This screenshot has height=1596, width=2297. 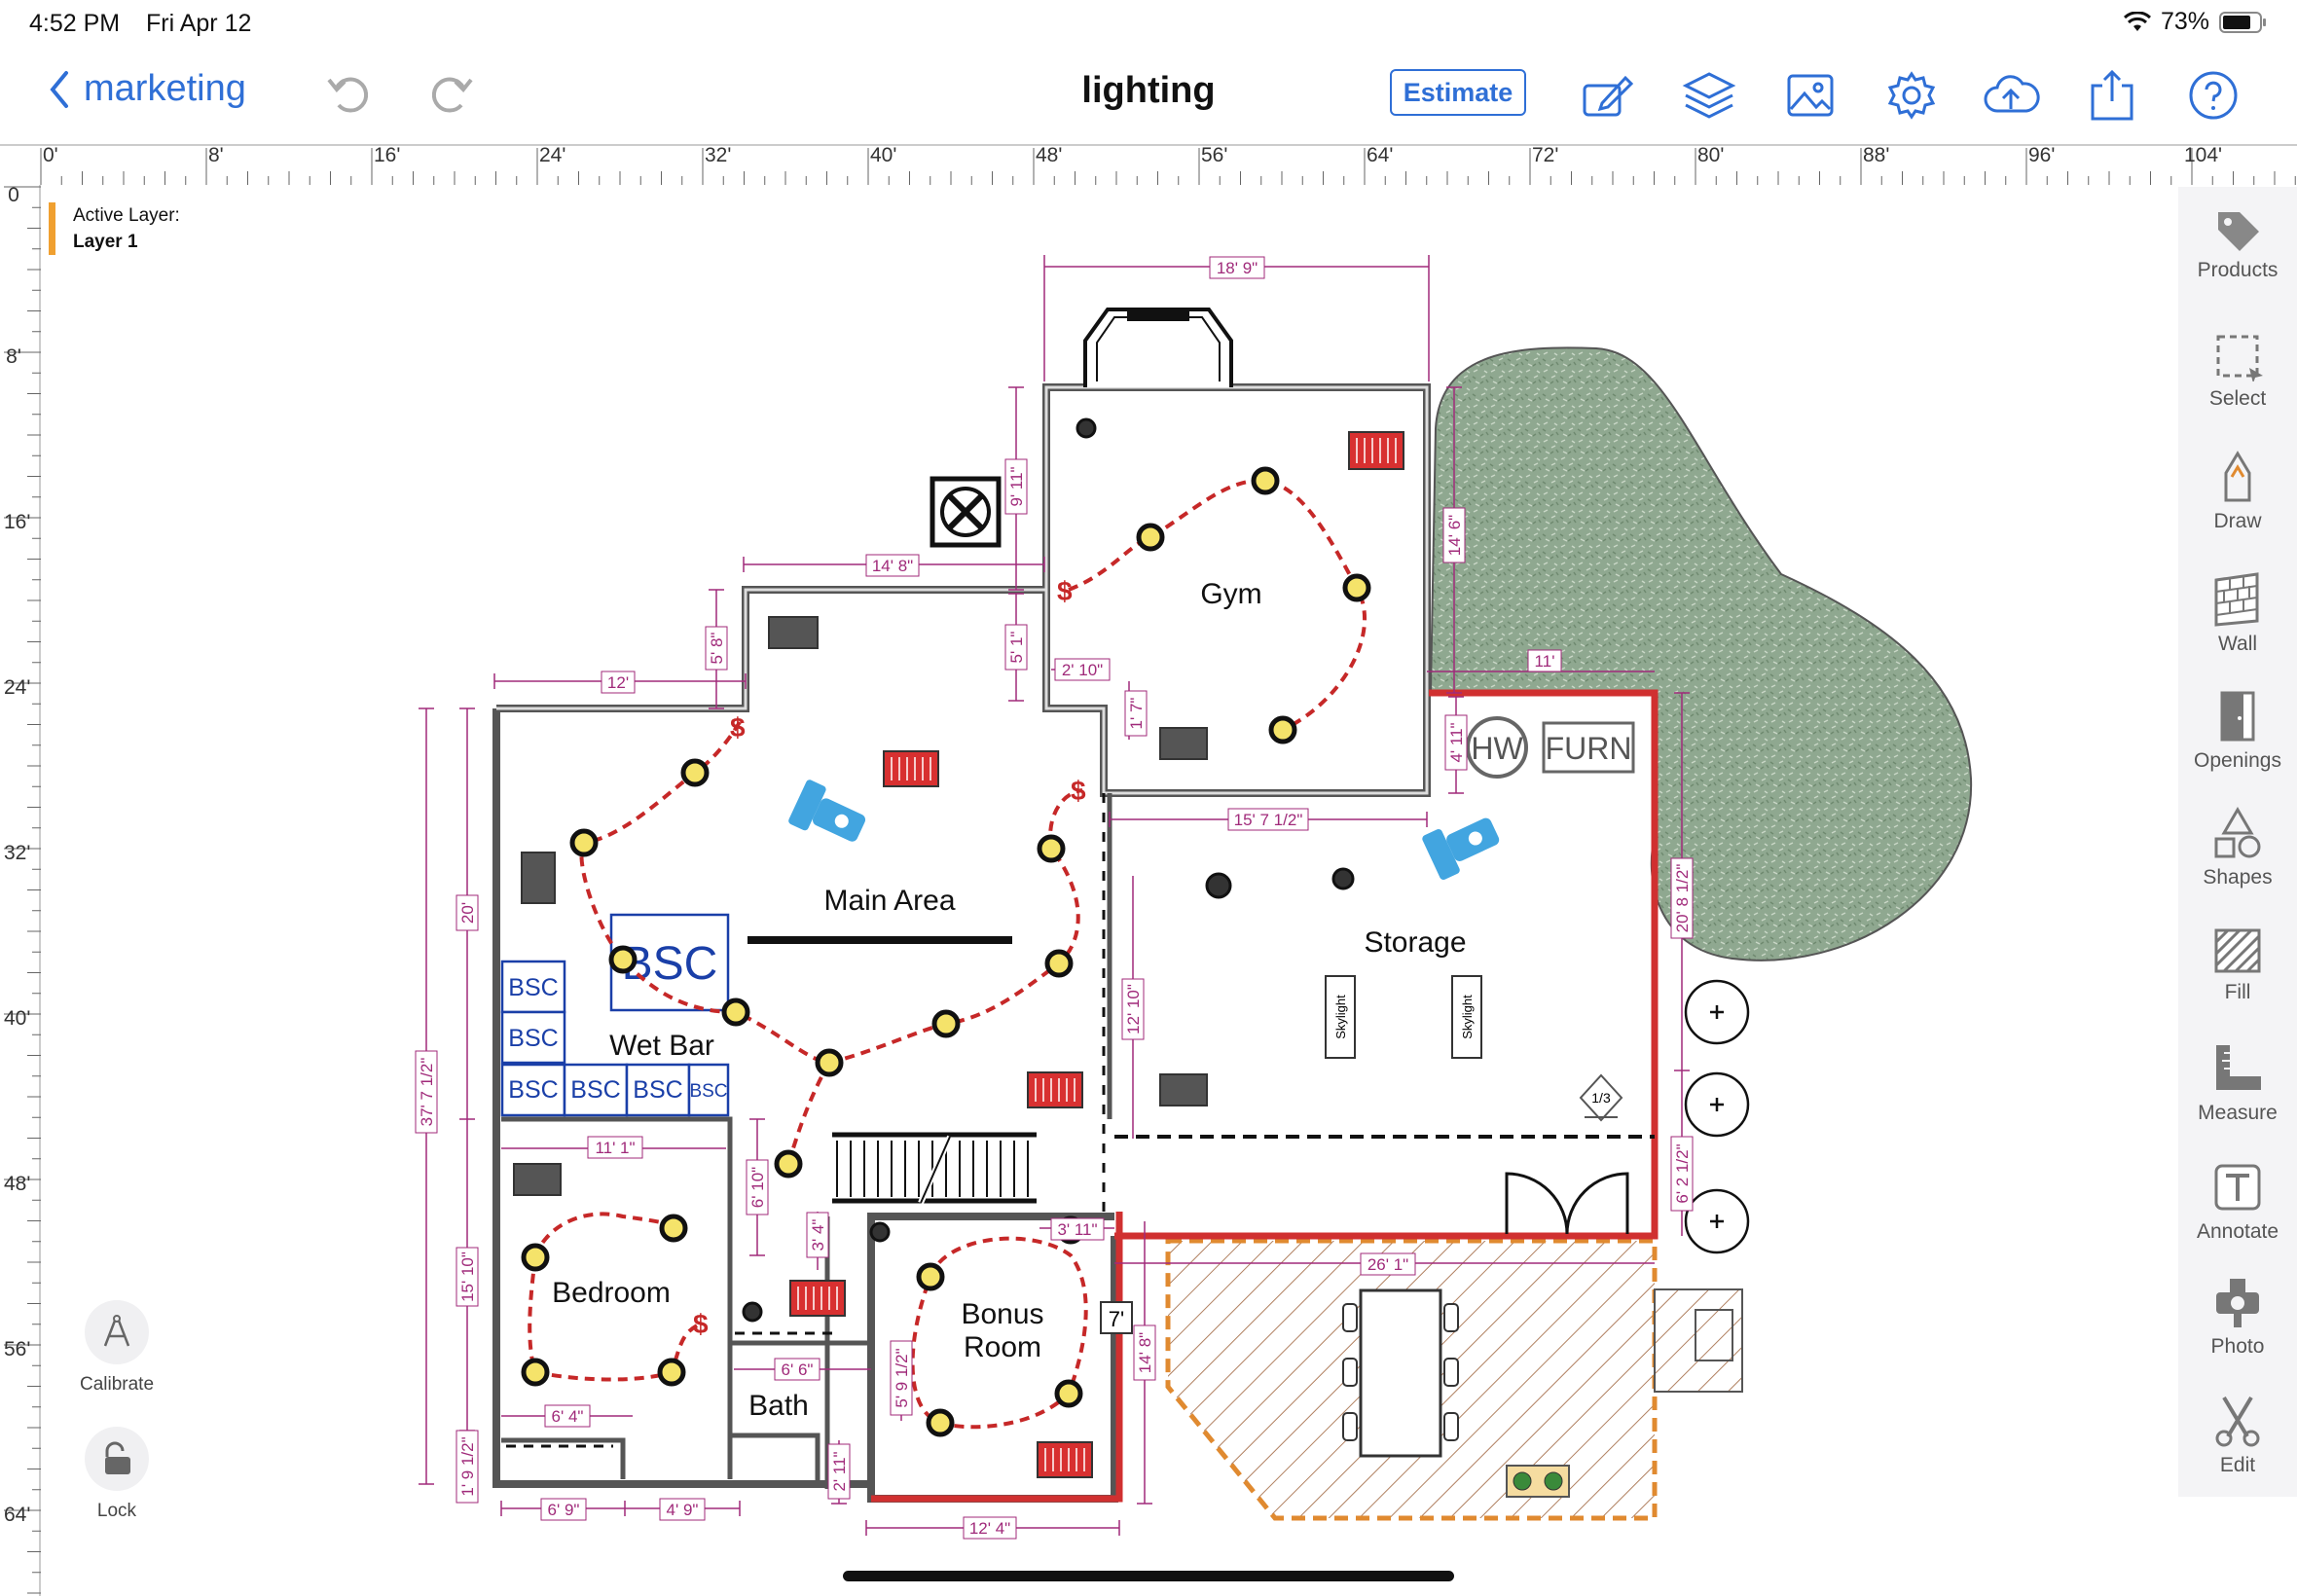 I want to click on svg-text: 9' 11", so click(x=1017, y=486).